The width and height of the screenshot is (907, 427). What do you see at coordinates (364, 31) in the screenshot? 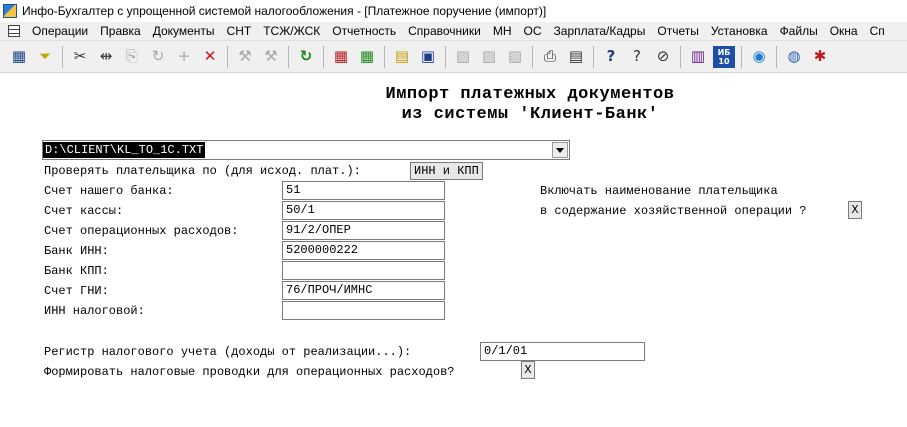
I see `menu-reporting: Отчетность` at bounding box center [364, 31].